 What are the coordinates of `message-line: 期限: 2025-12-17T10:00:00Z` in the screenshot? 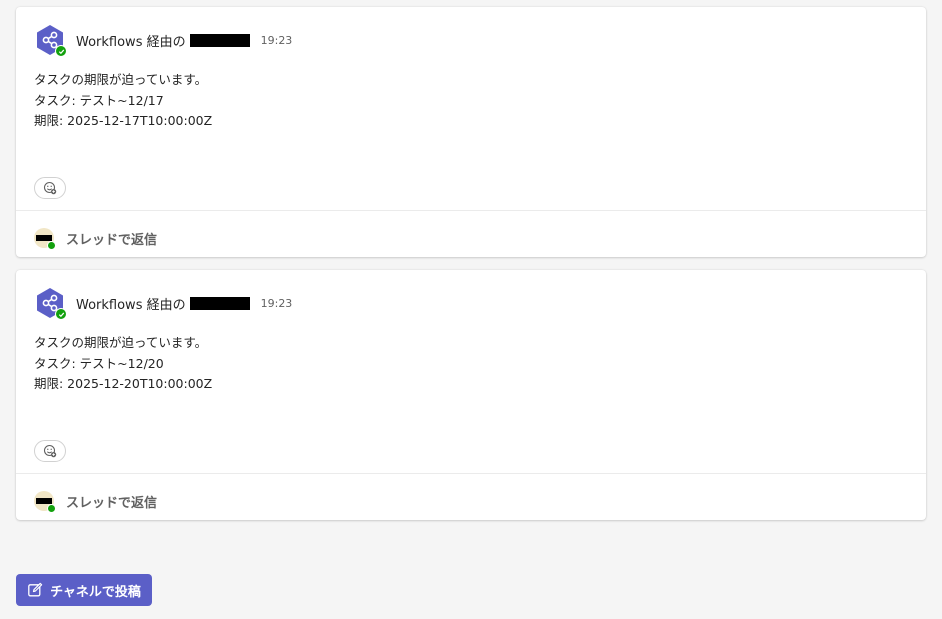 It's located at (123, 120).